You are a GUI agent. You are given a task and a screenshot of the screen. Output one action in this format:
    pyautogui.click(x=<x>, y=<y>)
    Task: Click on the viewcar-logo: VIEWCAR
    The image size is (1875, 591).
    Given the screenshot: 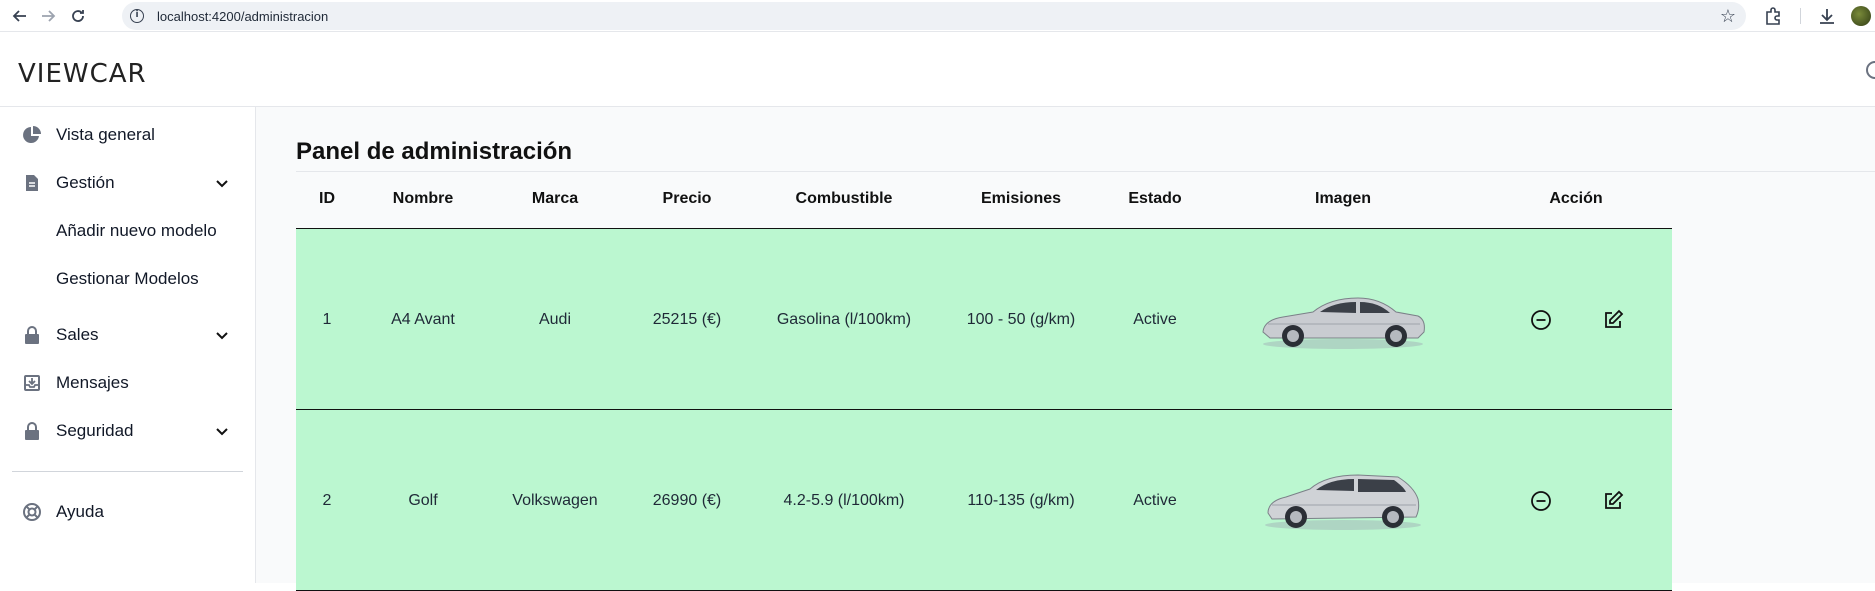 What is the action you would take?
    pyautogui.click(x=82, y=74)
    